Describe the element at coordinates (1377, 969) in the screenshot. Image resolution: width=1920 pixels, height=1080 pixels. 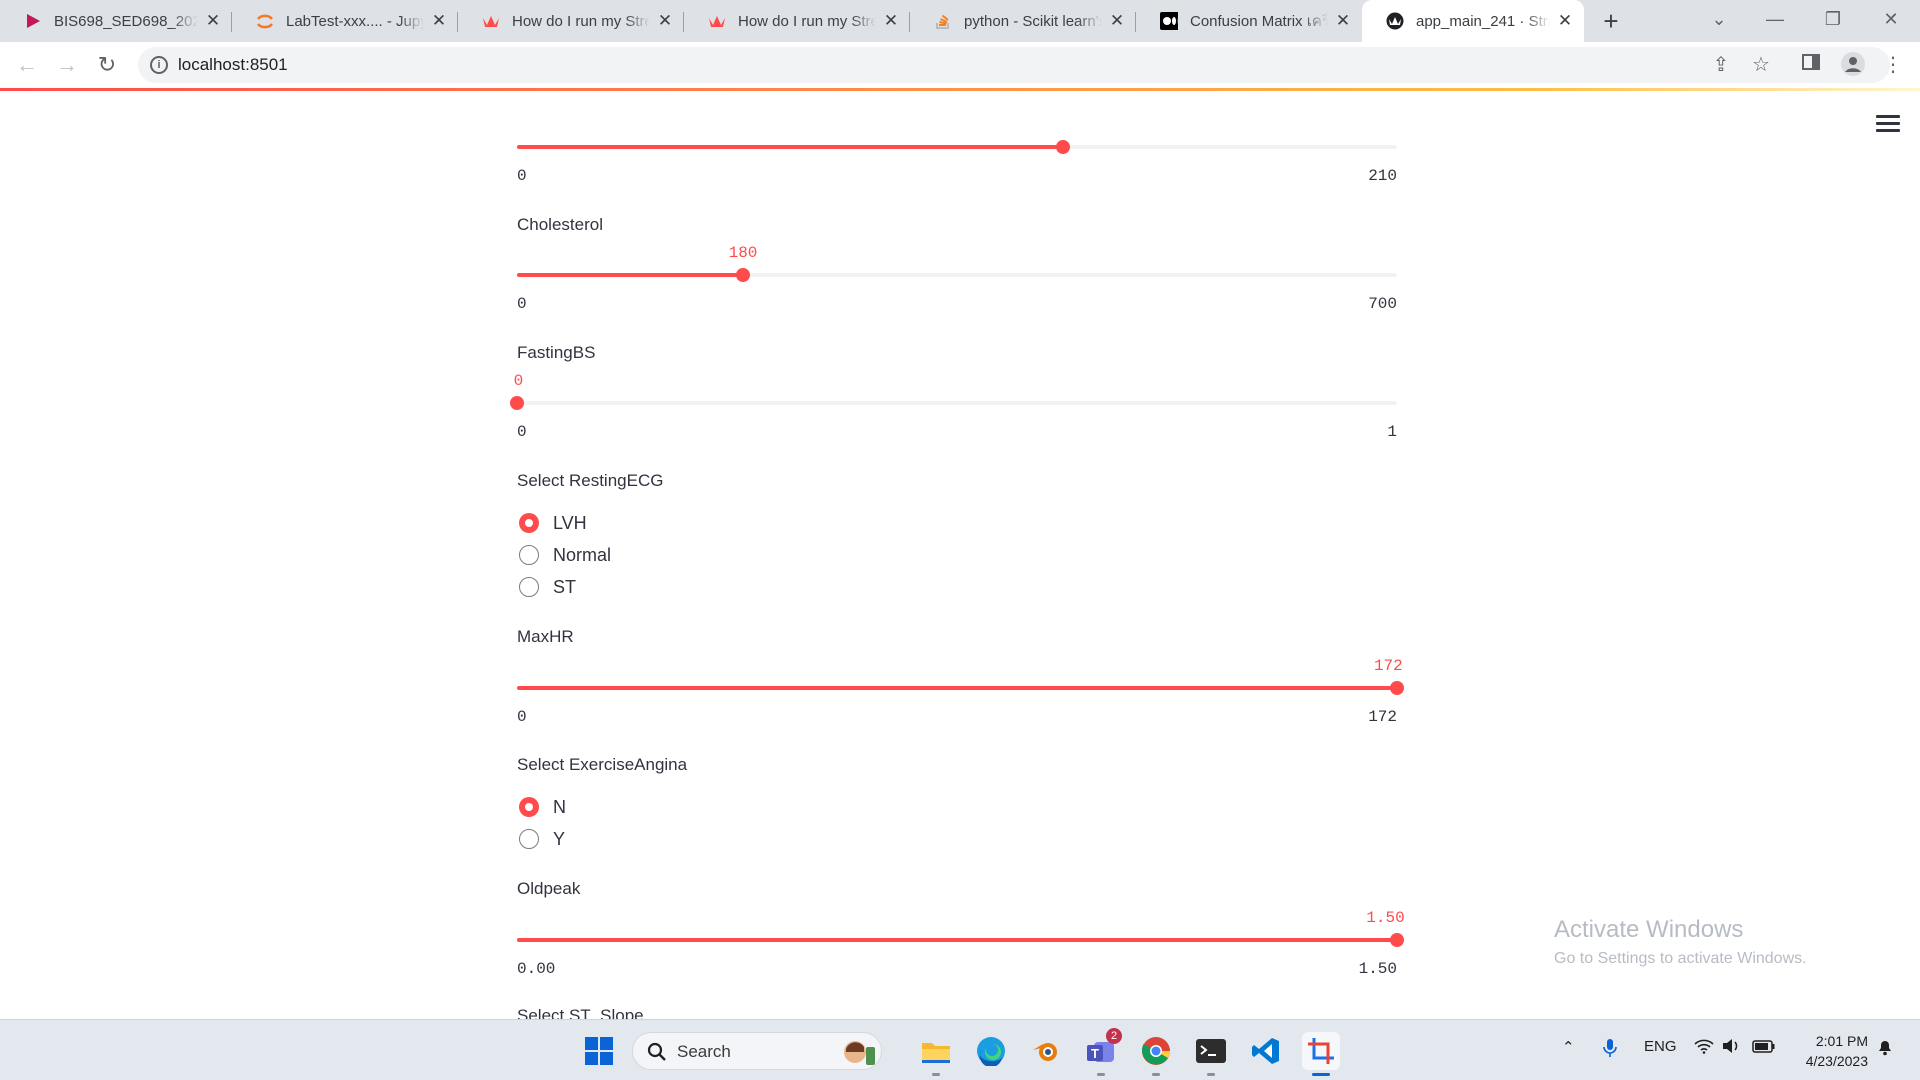
I see `slider-max-label: 1.50` at that location.